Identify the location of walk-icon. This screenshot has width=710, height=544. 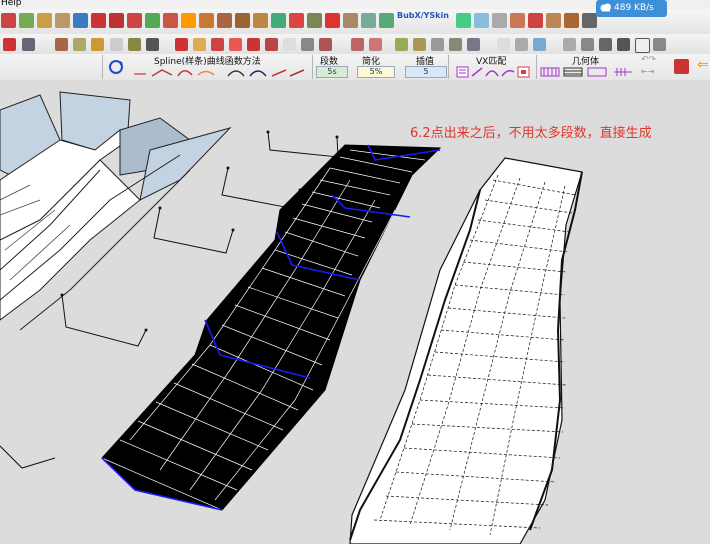
(152, 44).